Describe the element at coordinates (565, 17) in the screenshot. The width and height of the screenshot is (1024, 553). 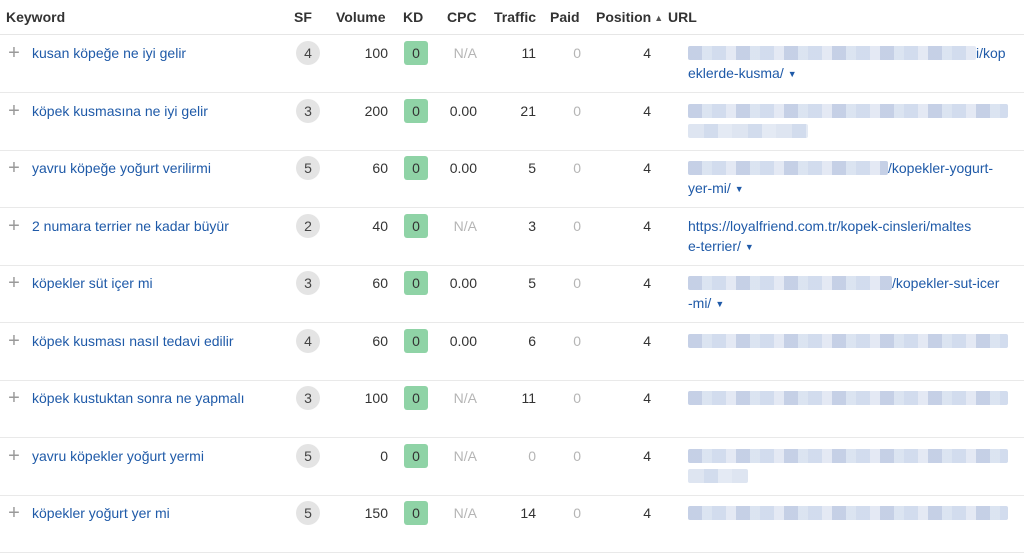
I see `col-paid-header: Paid` at that location.